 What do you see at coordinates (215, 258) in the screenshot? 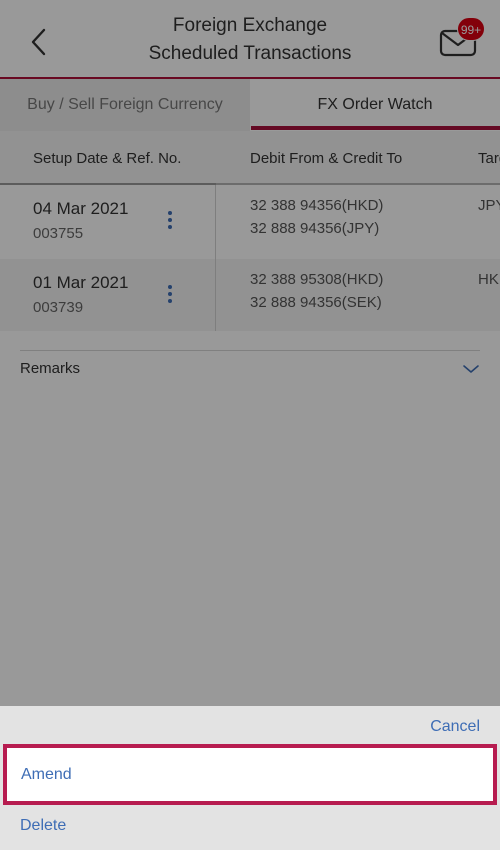
I see `column-divider` at bounding box center [215, 258].